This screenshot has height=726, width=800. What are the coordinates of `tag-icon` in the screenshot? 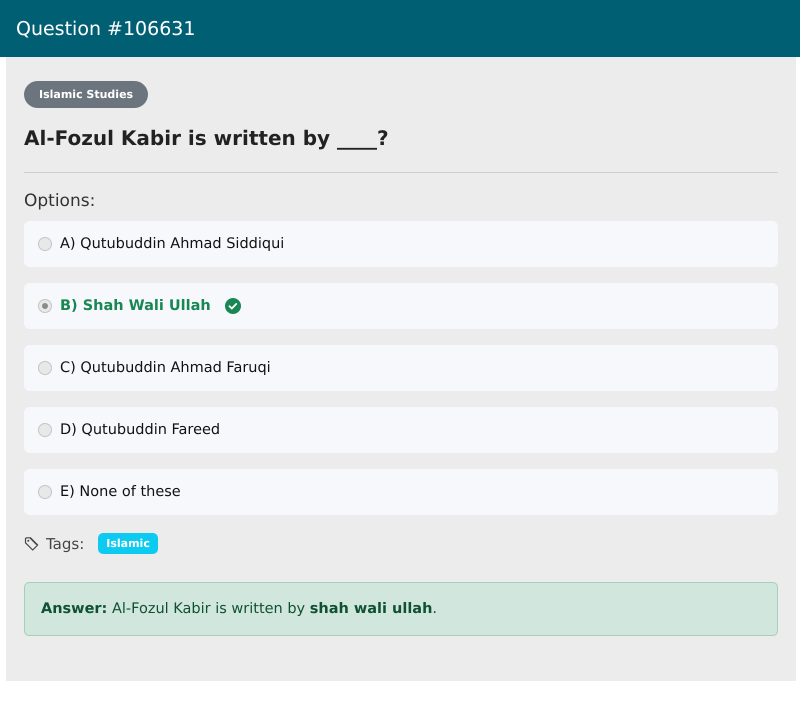 It's located at (32, 544).